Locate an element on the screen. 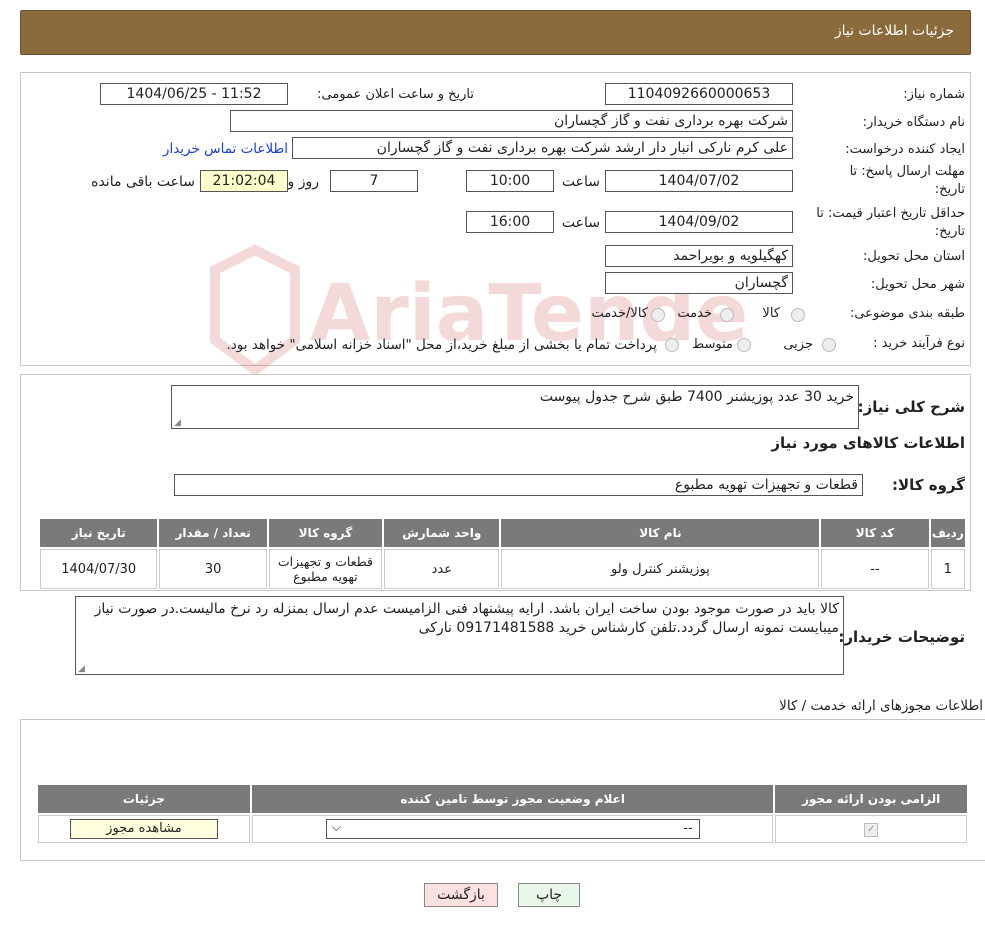 This screenshot has height=928, width=985. validity-date-field: 1404/09/02 is located at coordinates (699, 222).